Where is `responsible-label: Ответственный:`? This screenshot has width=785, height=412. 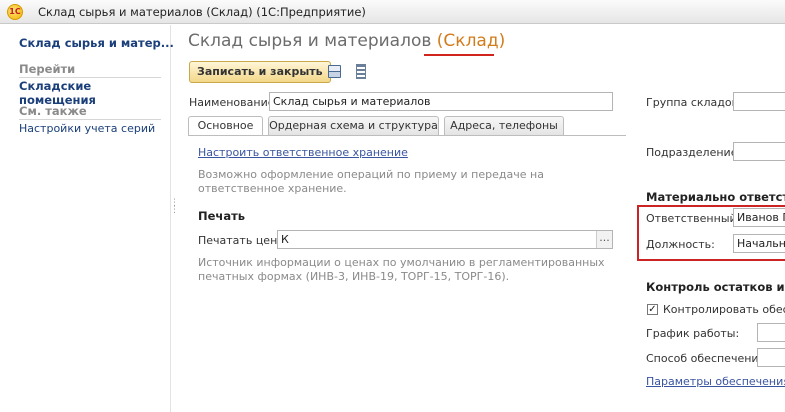
responsible-label: Ответственный: is located at coordinates (693, 218).